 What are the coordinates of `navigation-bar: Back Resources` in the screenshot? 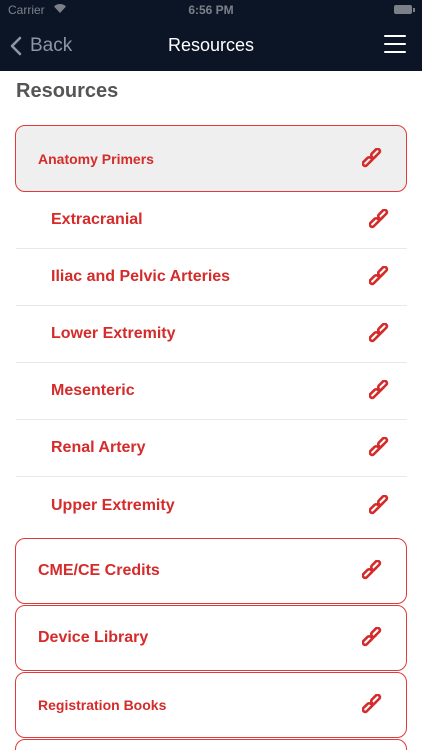 It's located at (211, 45).